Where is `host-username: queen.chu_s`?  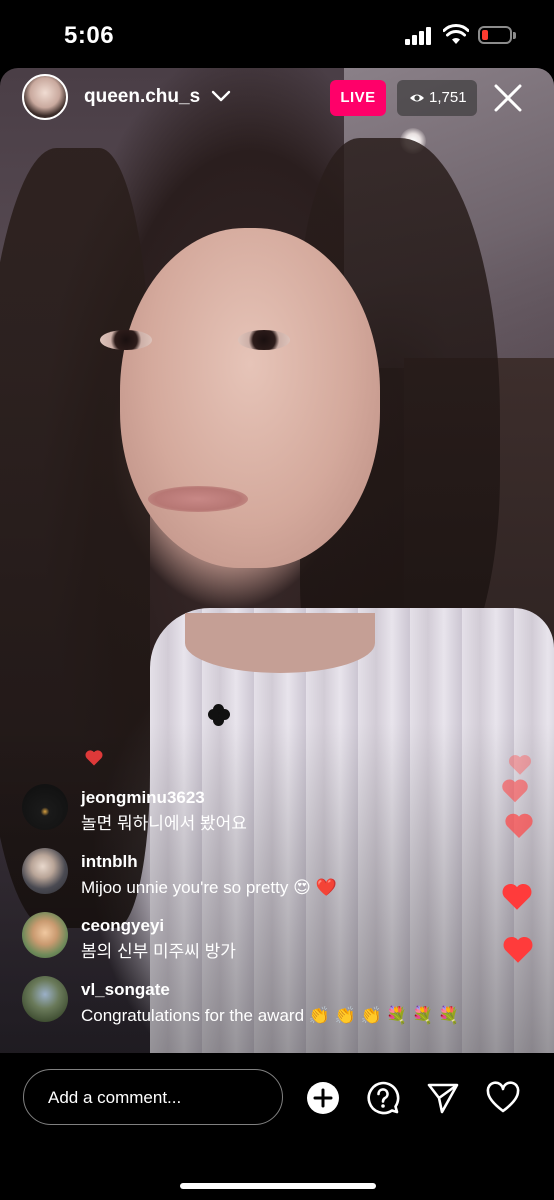
host-username: queen.chu_s is located at coordinates (142, 97).